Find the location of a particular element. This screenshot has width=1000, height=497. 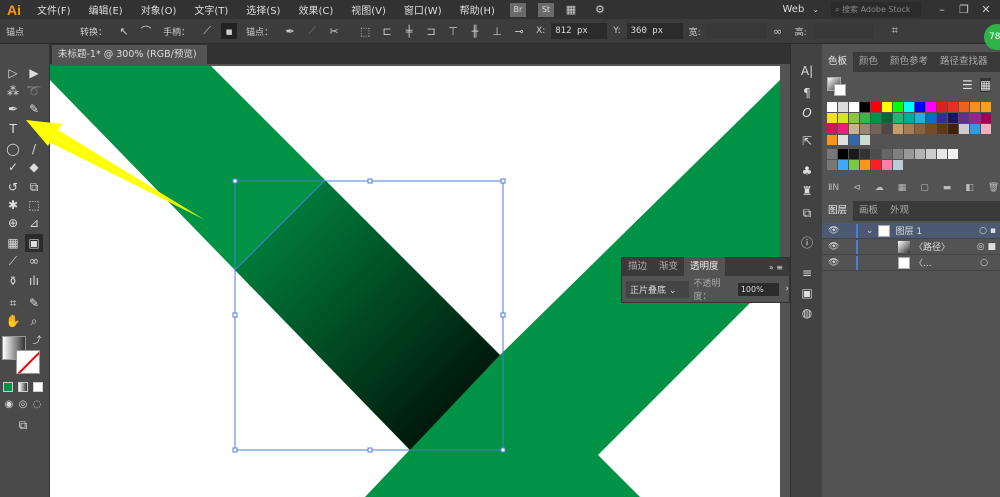

transform-panel-icon: ⧉ is located at coordinates (807, 213).